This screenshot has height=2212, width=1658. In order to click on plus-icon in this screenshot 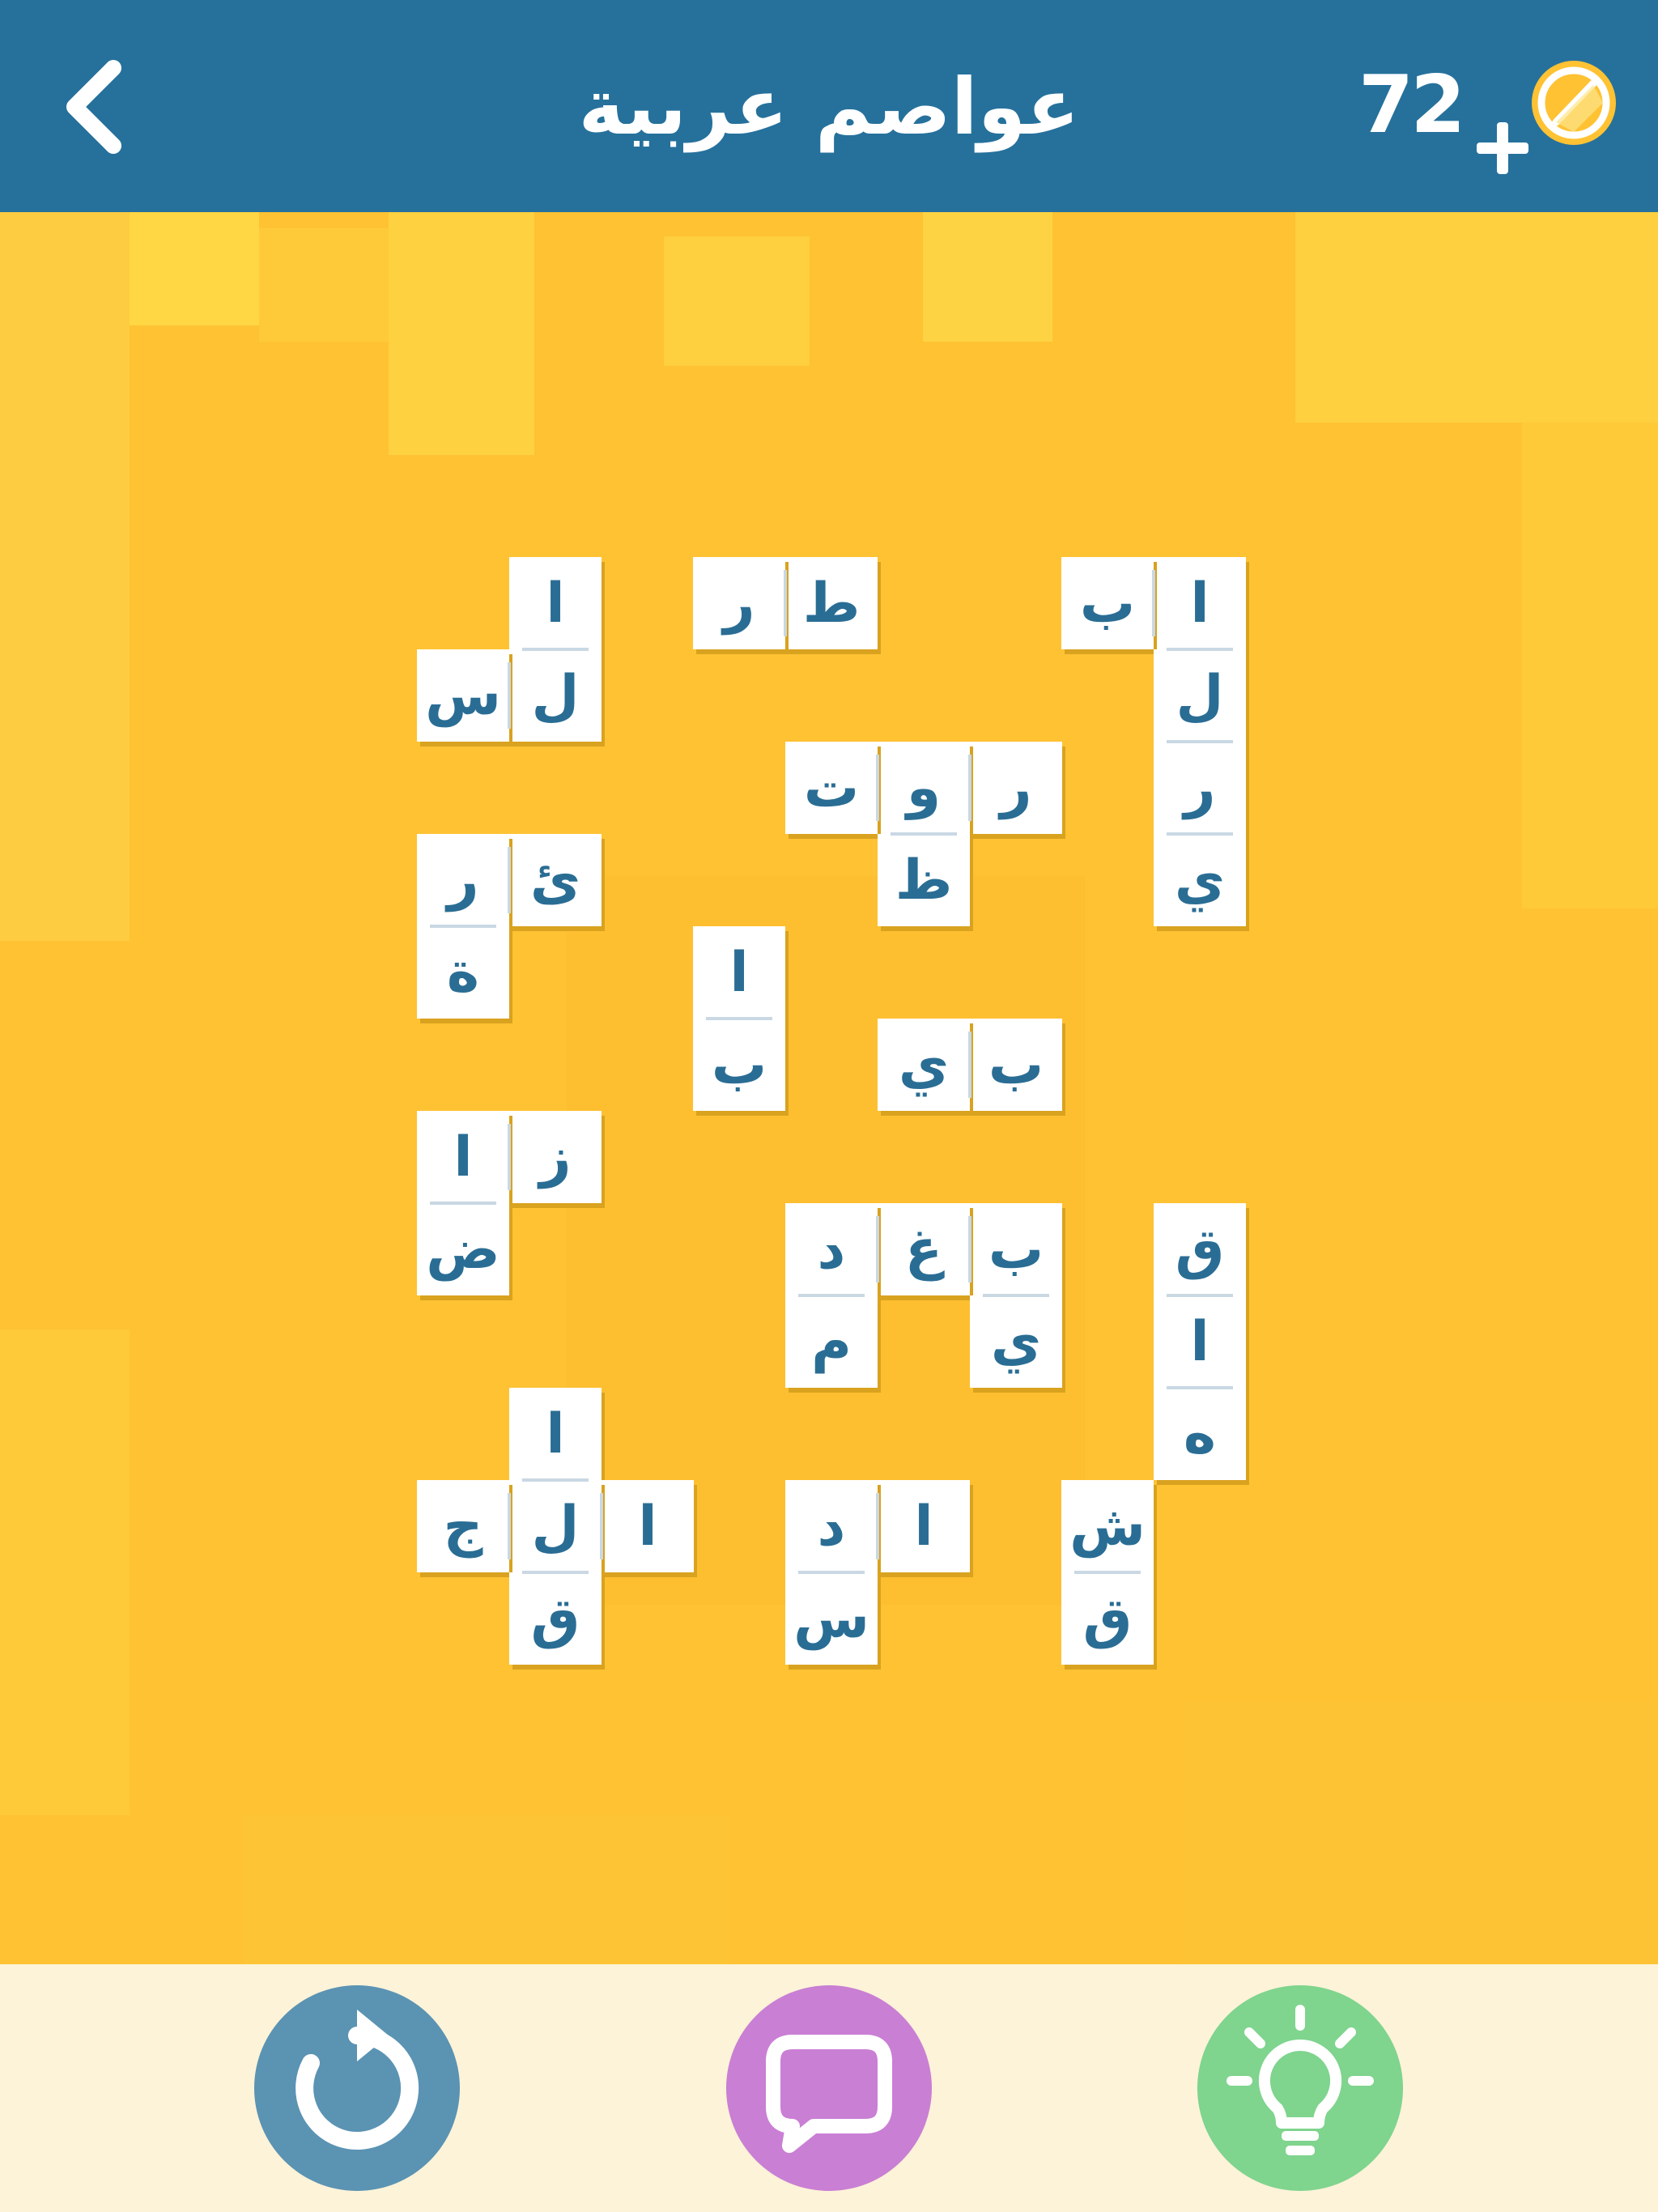, I will do `click(1502, 148)`.